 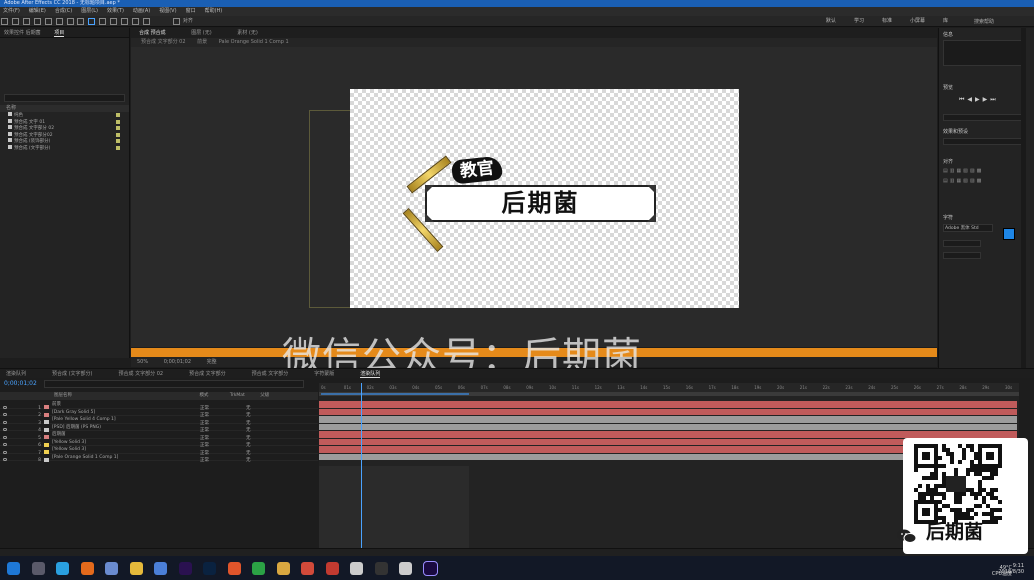 I want to click on layer-row: 5后期菌正常无, so click(x=159, y=436).